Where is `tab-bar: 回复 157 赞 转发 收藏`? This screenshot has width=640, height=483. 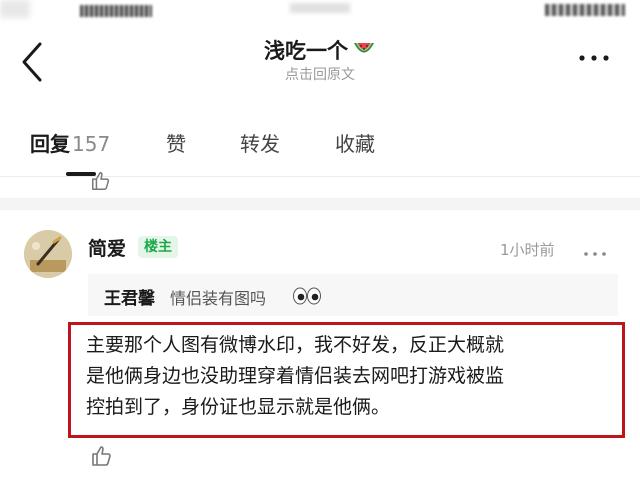
tab-bar: 回复 157 赞 转发 收藏 is located at coordinates (320, 148).